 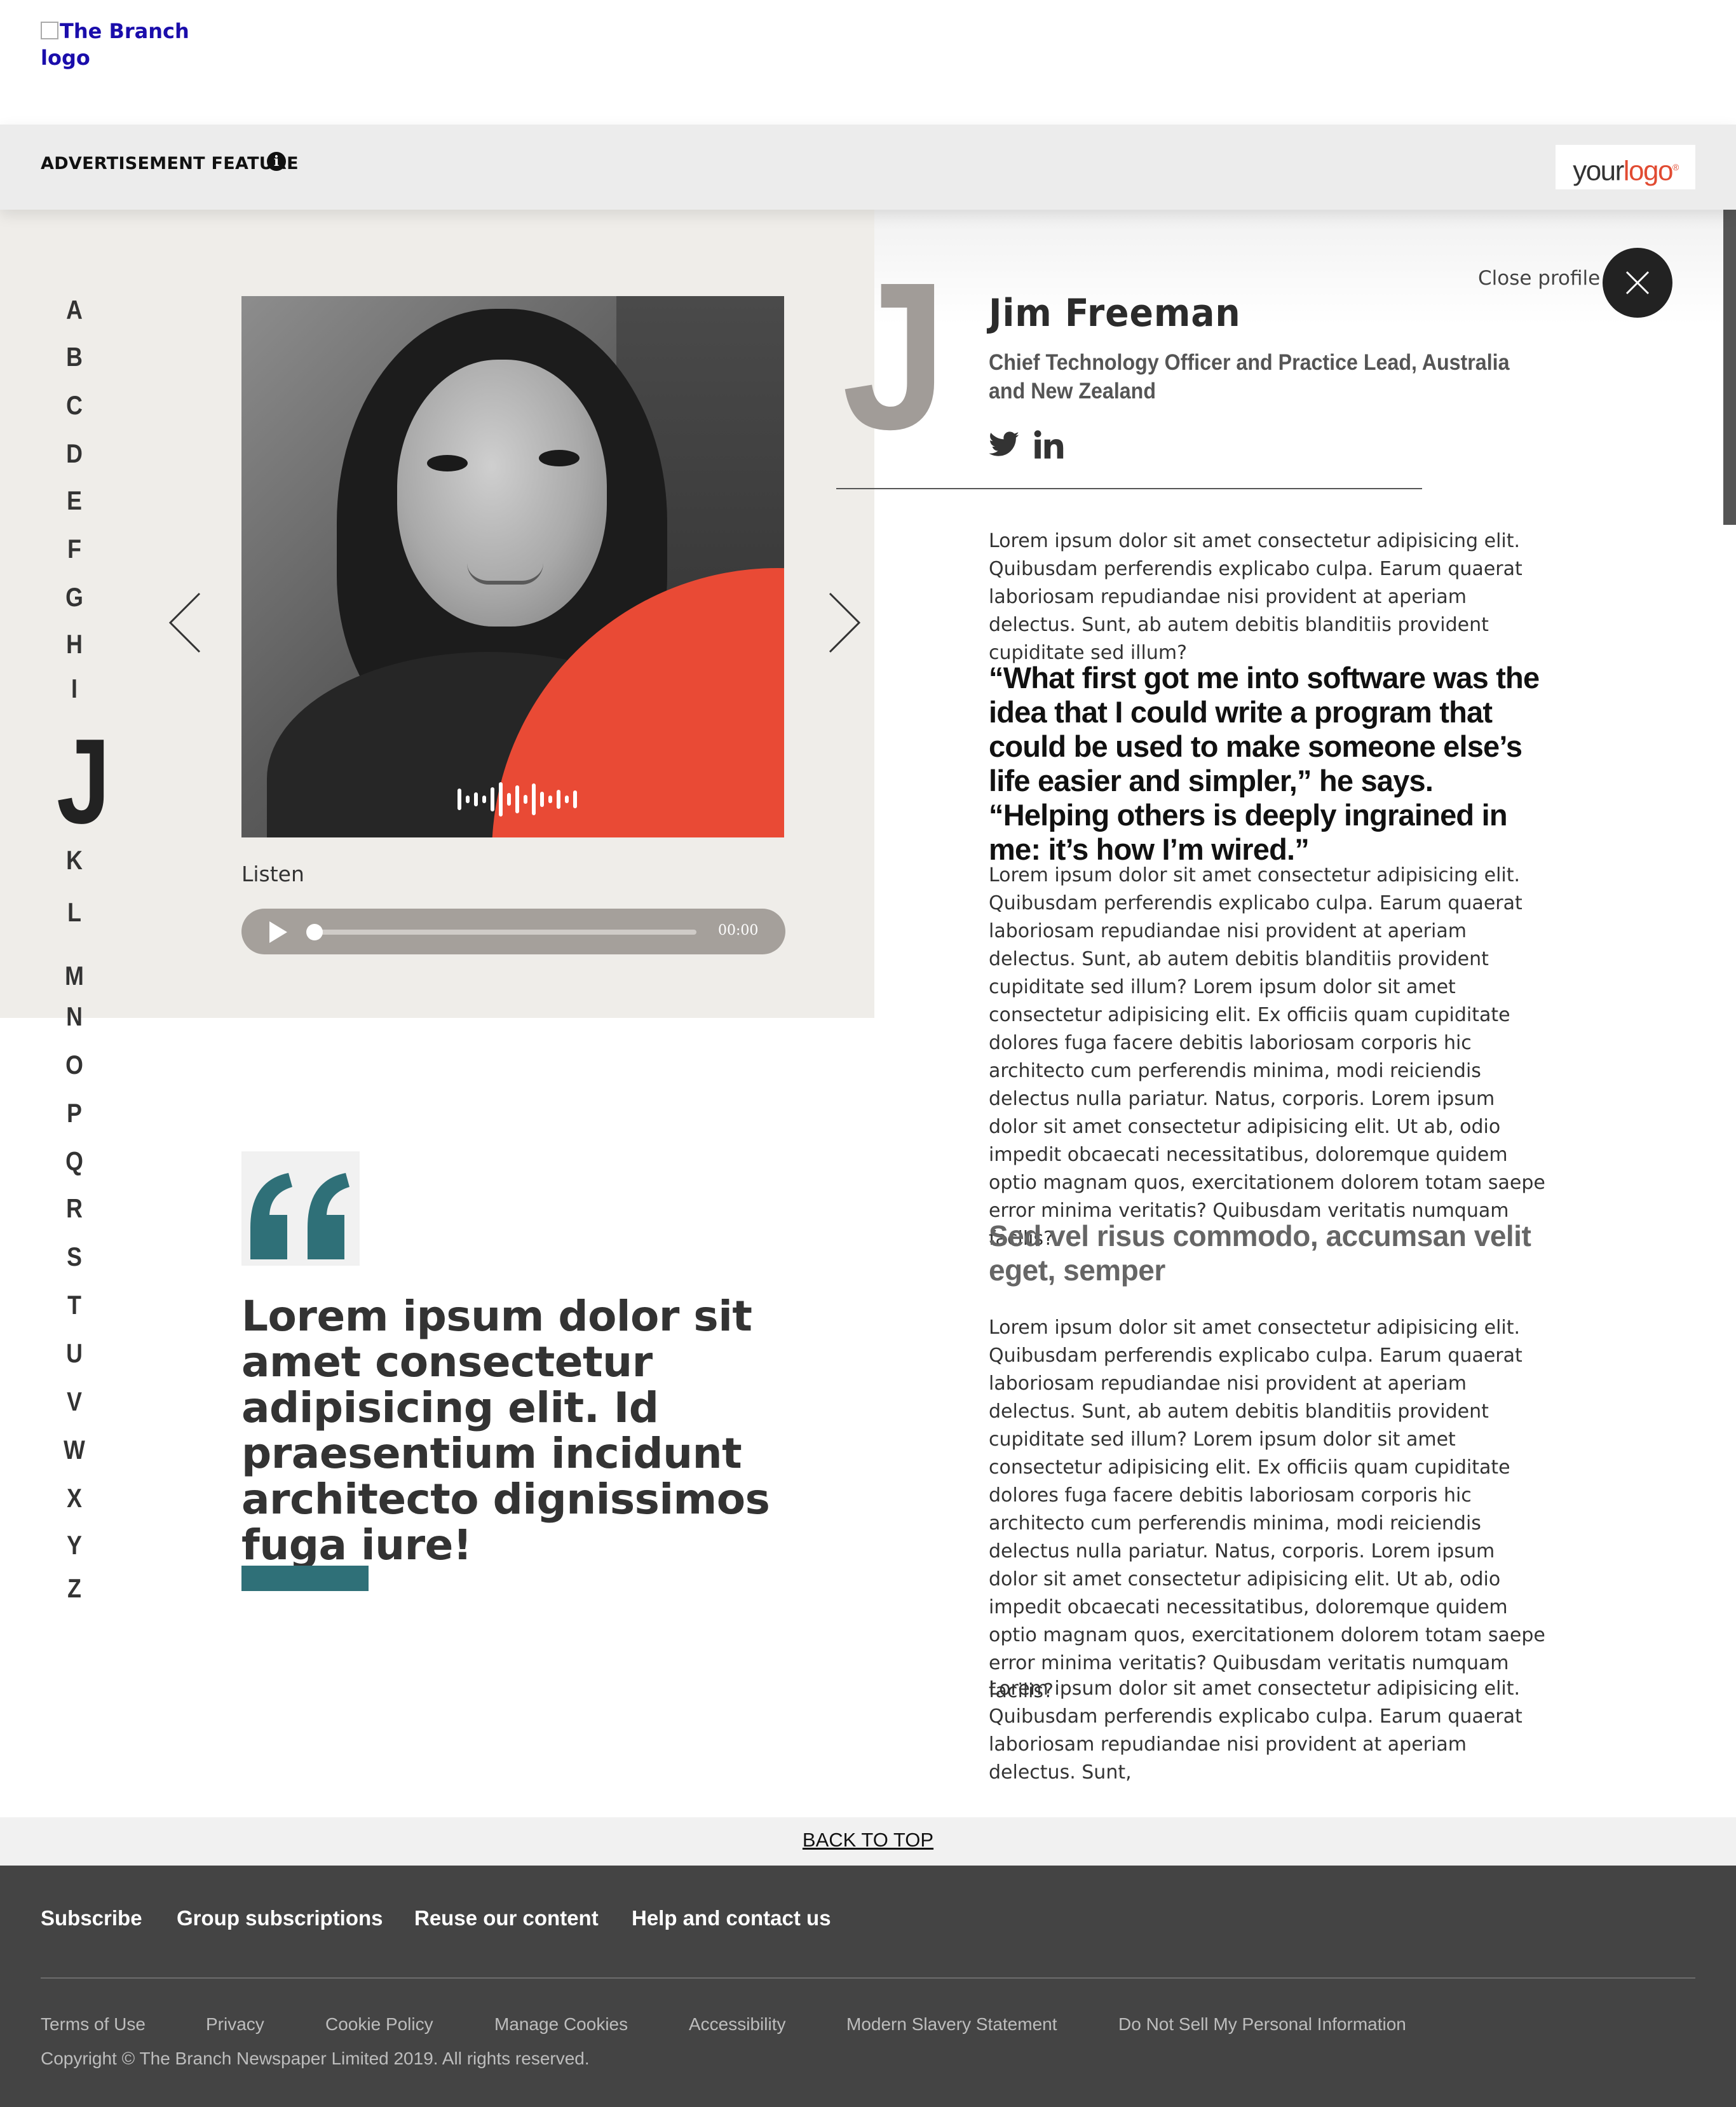 I want to click on alphabet-letter-d: D, so click(x=74, y=453).